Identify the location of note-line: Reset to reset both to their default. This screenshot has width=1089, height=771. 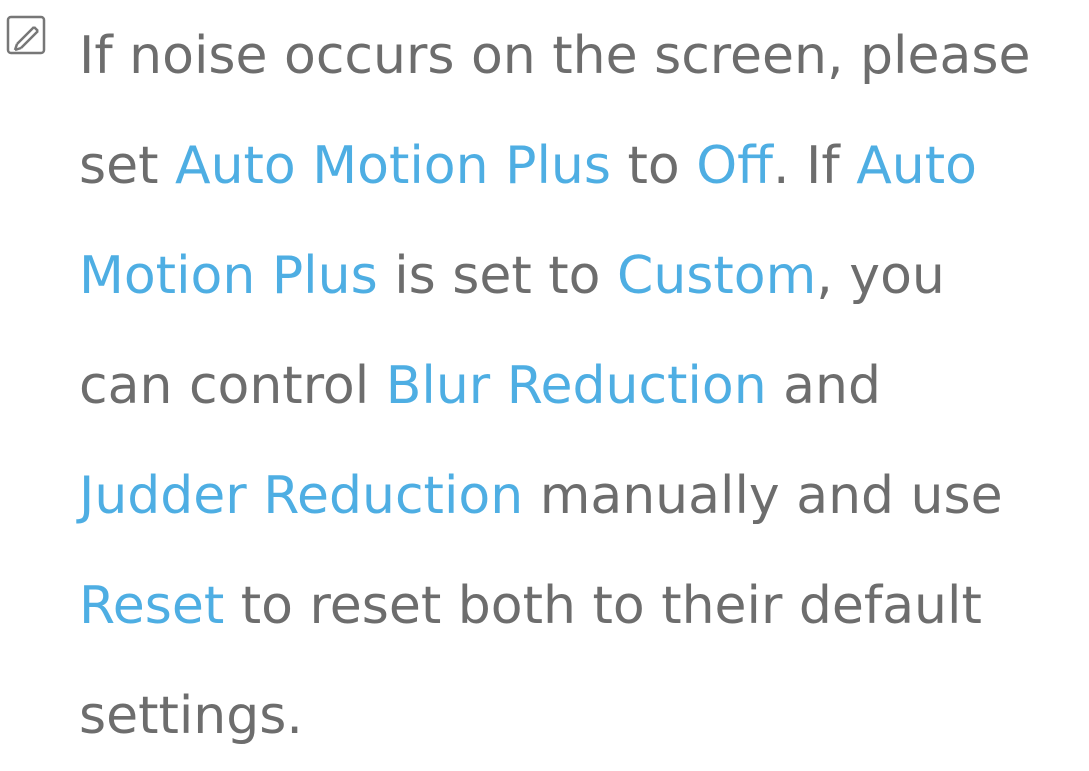
(584, 606).